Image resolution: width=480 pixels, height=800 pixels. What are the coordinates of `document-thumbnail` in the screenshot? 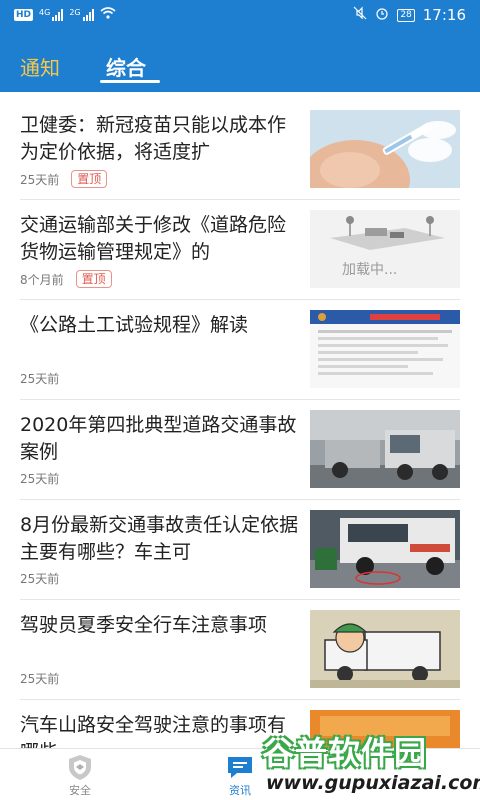 It's located at (385, 349).